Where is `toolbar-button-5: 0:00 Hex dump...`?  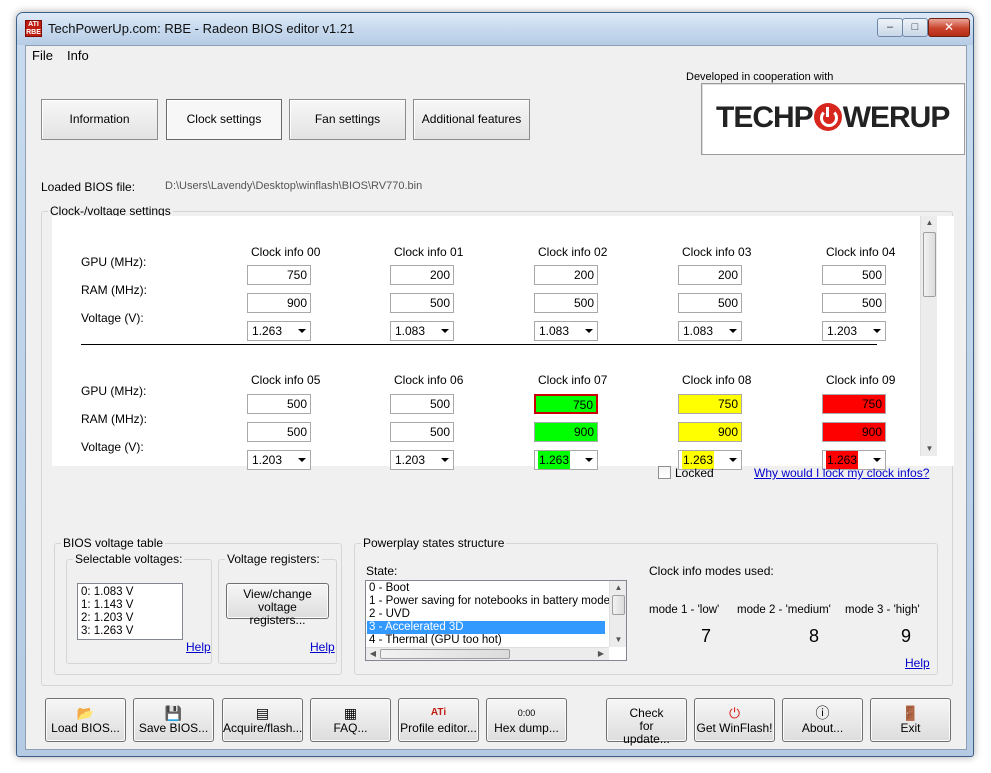
toolbar-button-5: 0:00 Hex dump... is located at coordinates (526, 720).